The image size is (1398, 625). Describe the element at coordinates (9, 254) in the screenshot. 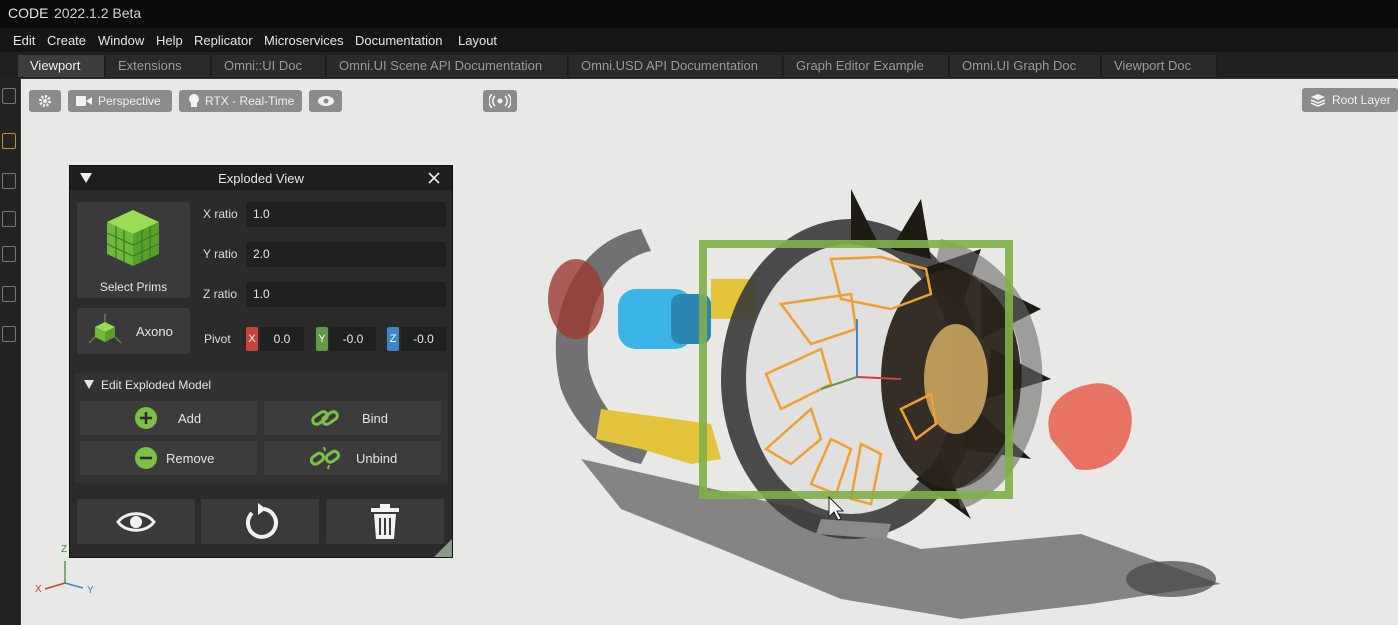

I see `snap-tool-icon` at that location.